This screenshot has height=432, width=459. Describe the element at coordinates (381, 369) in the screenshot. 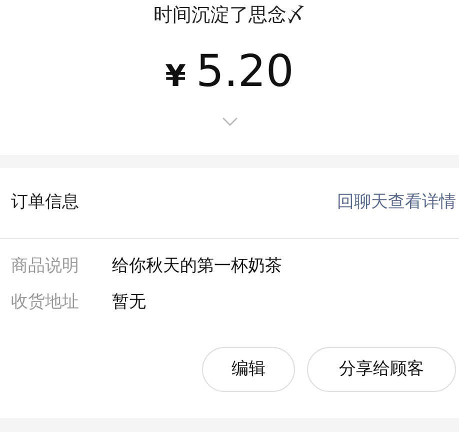

I see `share-button: 分享给顾客` at that location.